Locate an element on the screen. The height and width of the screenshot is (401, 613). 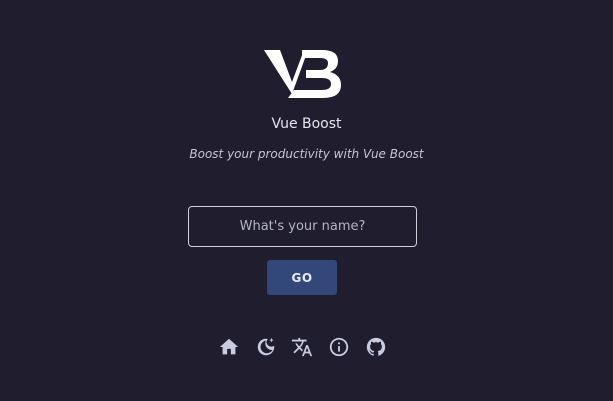
github-icon is located at coordinates (376, 347).